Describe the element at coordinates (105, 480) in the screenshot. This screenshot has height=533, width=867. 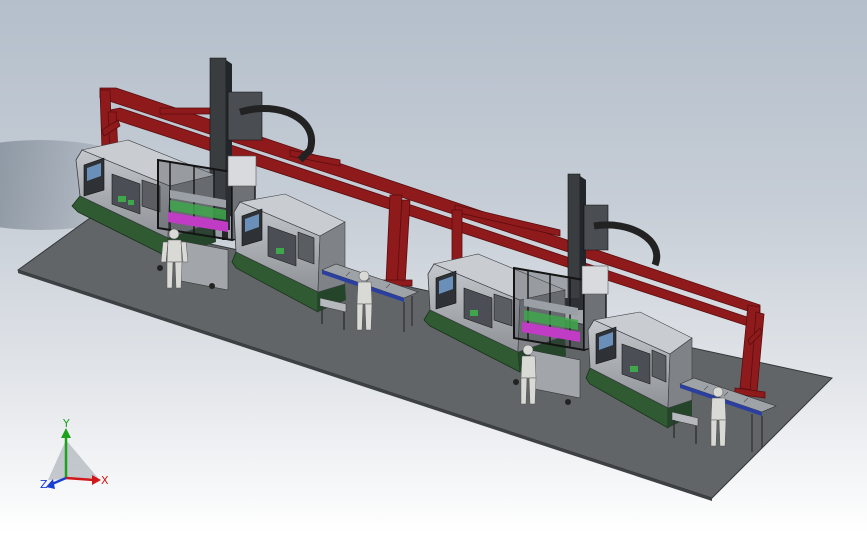
I see `triad-x-label: X` at that location.